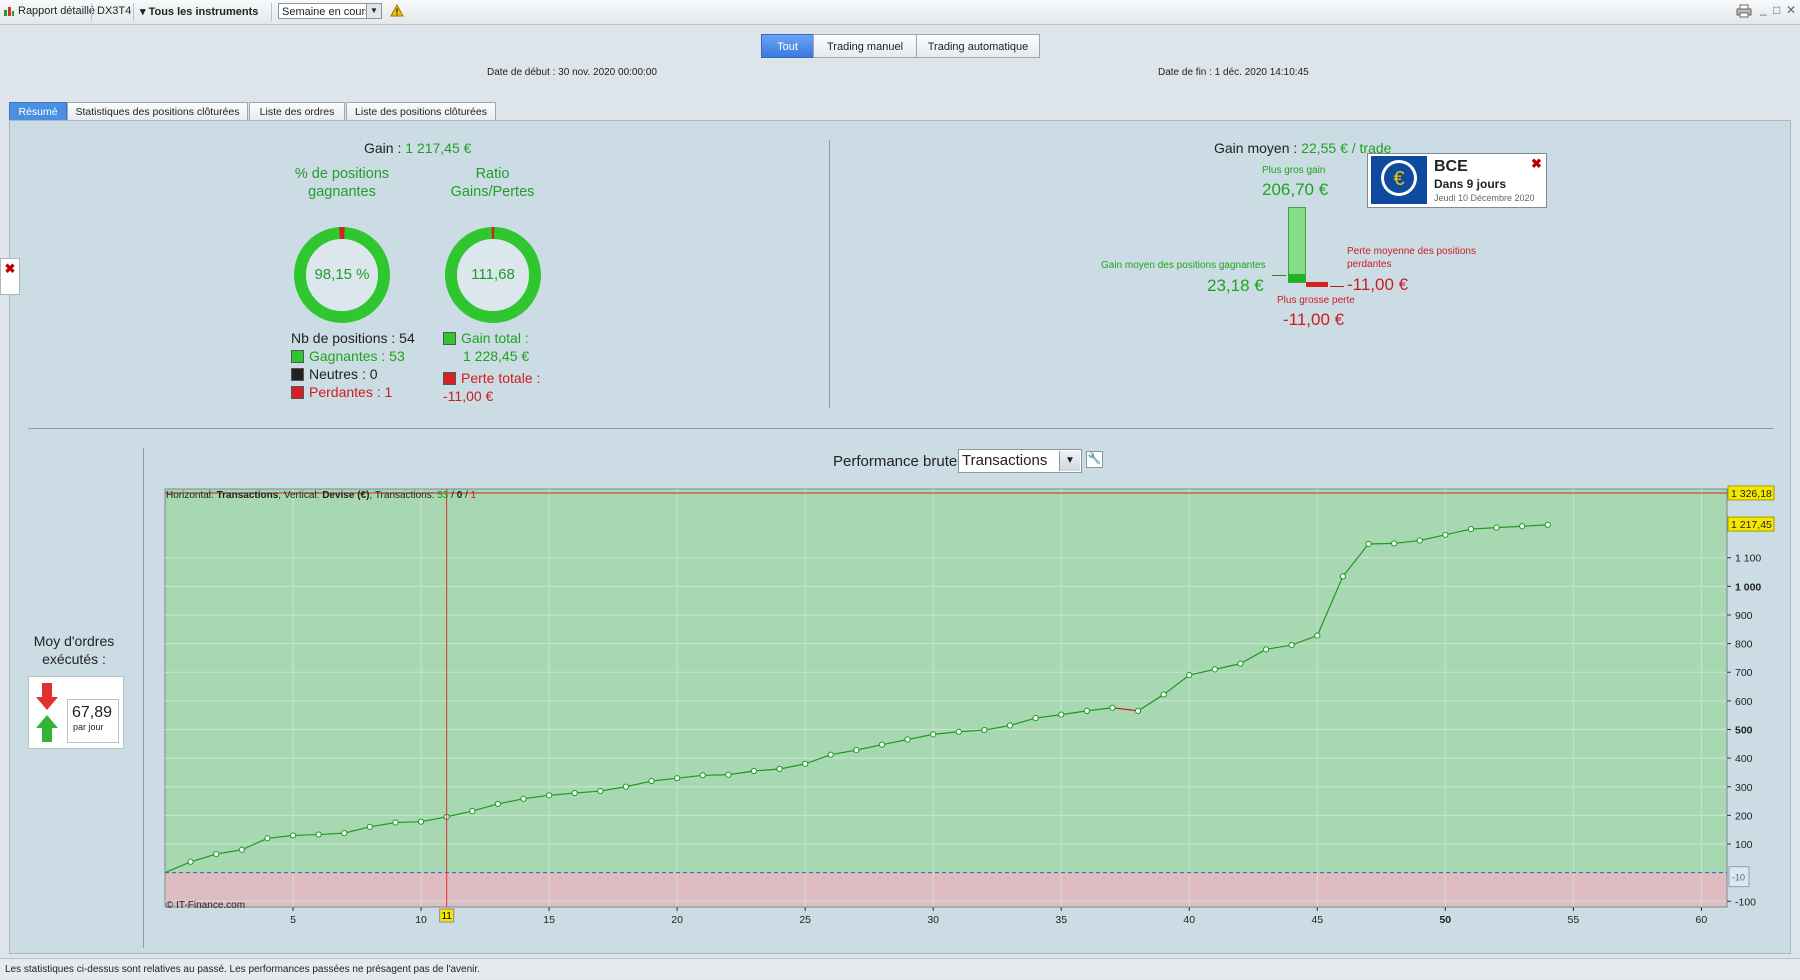 The height and width of the screenshot is (980, 1800). I want to click on y-tick-label: 300, so click(1744, 788).